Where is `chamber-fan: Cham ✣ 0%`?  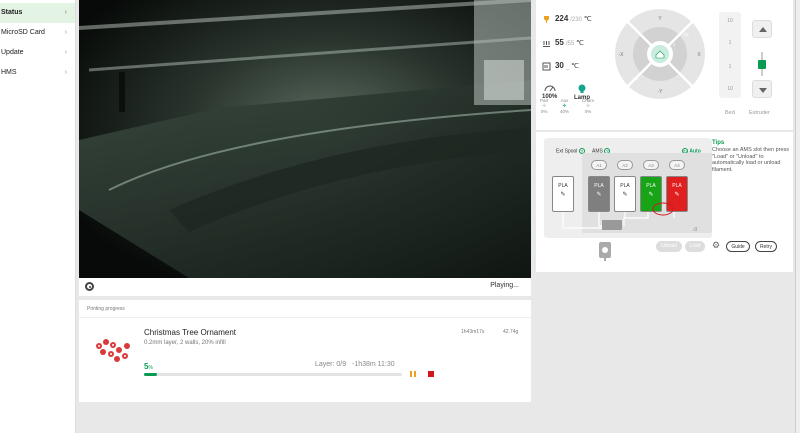 chamber-fan: Cham ✣ 0% is located at coordinates (588, 106).